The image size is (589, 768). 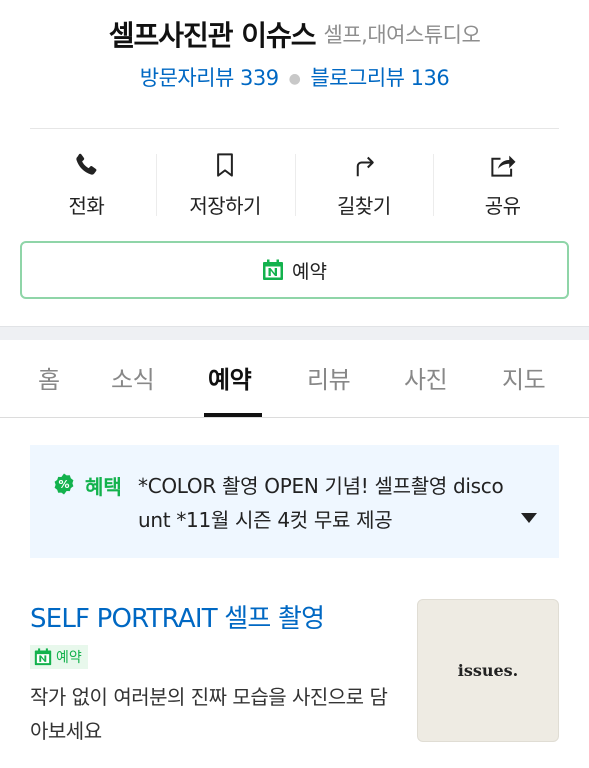 I want to click on thumbnail-logo-text: issues., so click(x=488, y=670).